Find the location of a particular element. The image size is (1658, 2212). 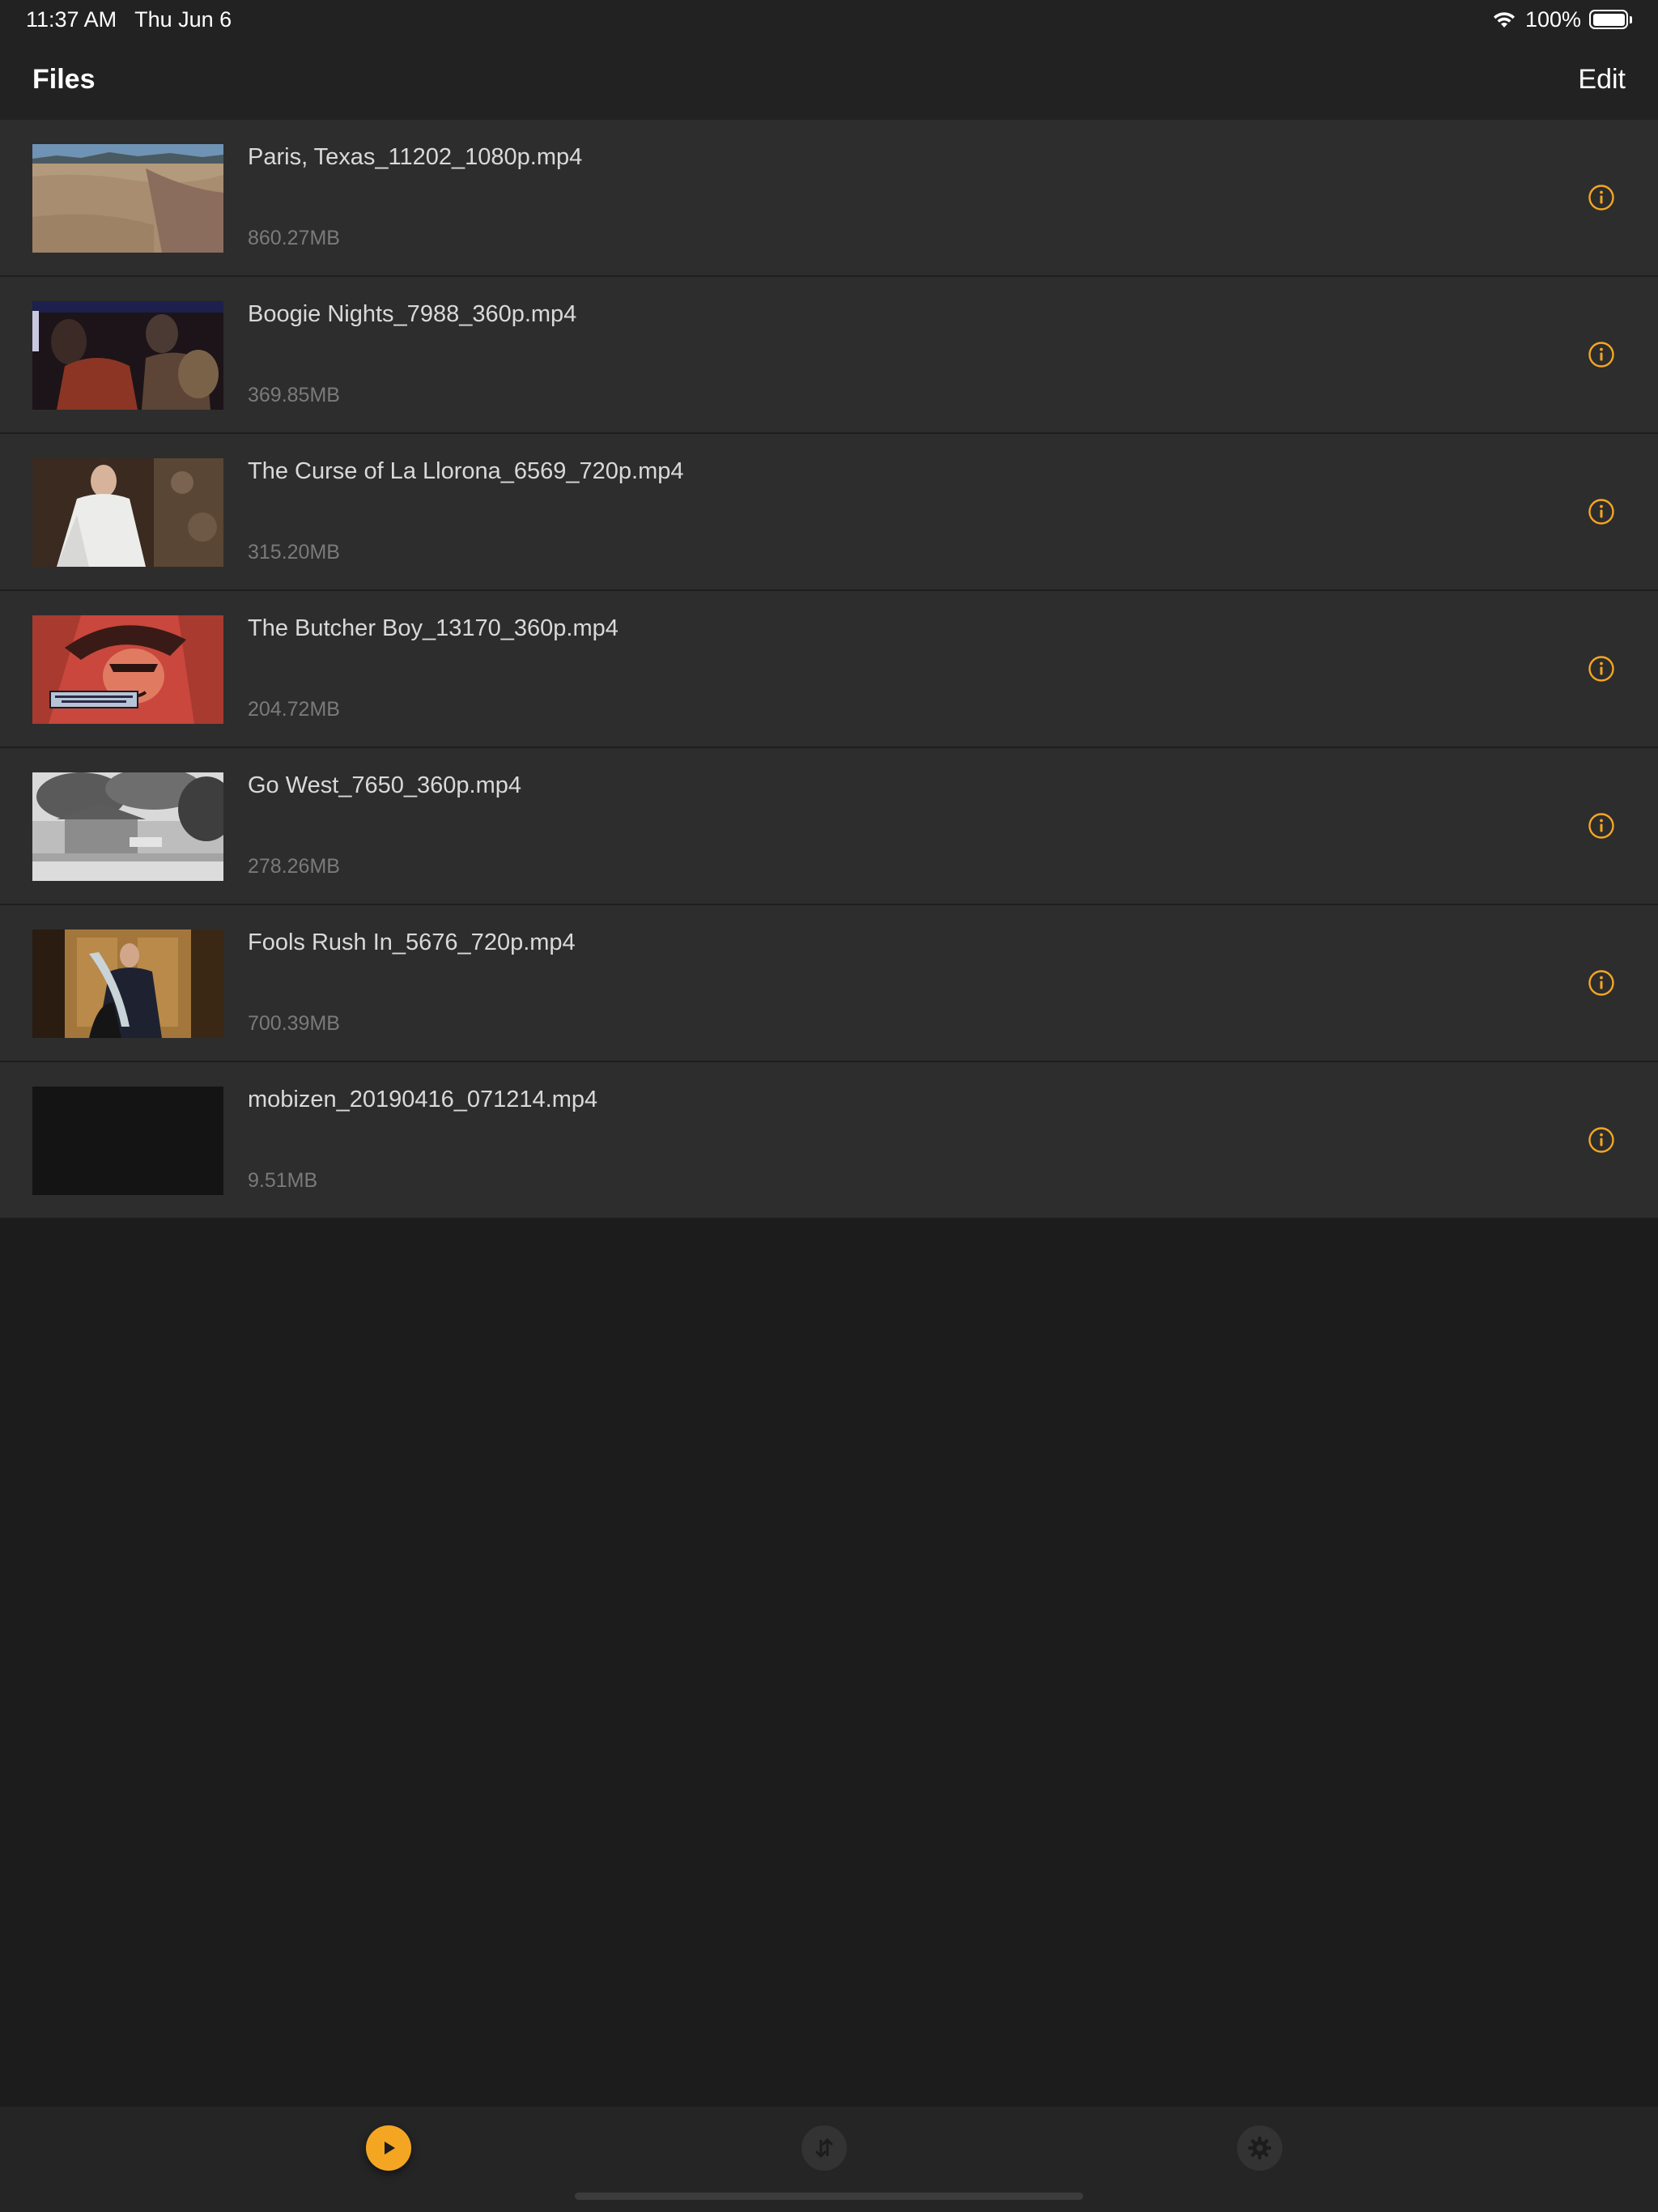

status-right: 100% is located at coordinates (1561, 19).